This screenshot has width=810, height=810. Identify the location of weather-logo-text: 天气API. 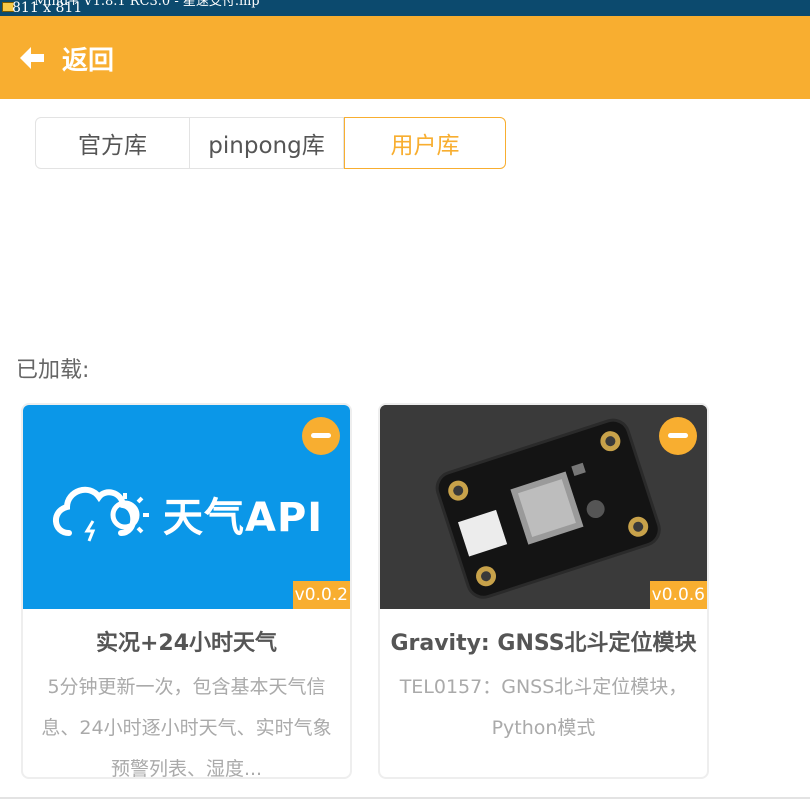
(243, 518).